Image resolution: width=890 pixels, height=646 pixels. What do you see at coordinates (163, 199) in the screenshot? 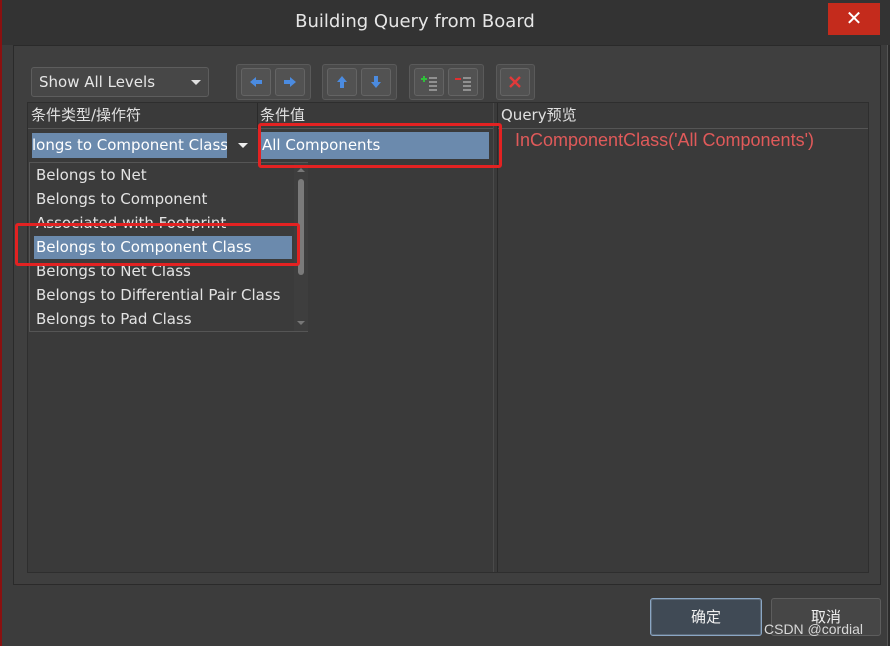
I see `list-item: Belongs to Component` at bounding box center [163, 199].